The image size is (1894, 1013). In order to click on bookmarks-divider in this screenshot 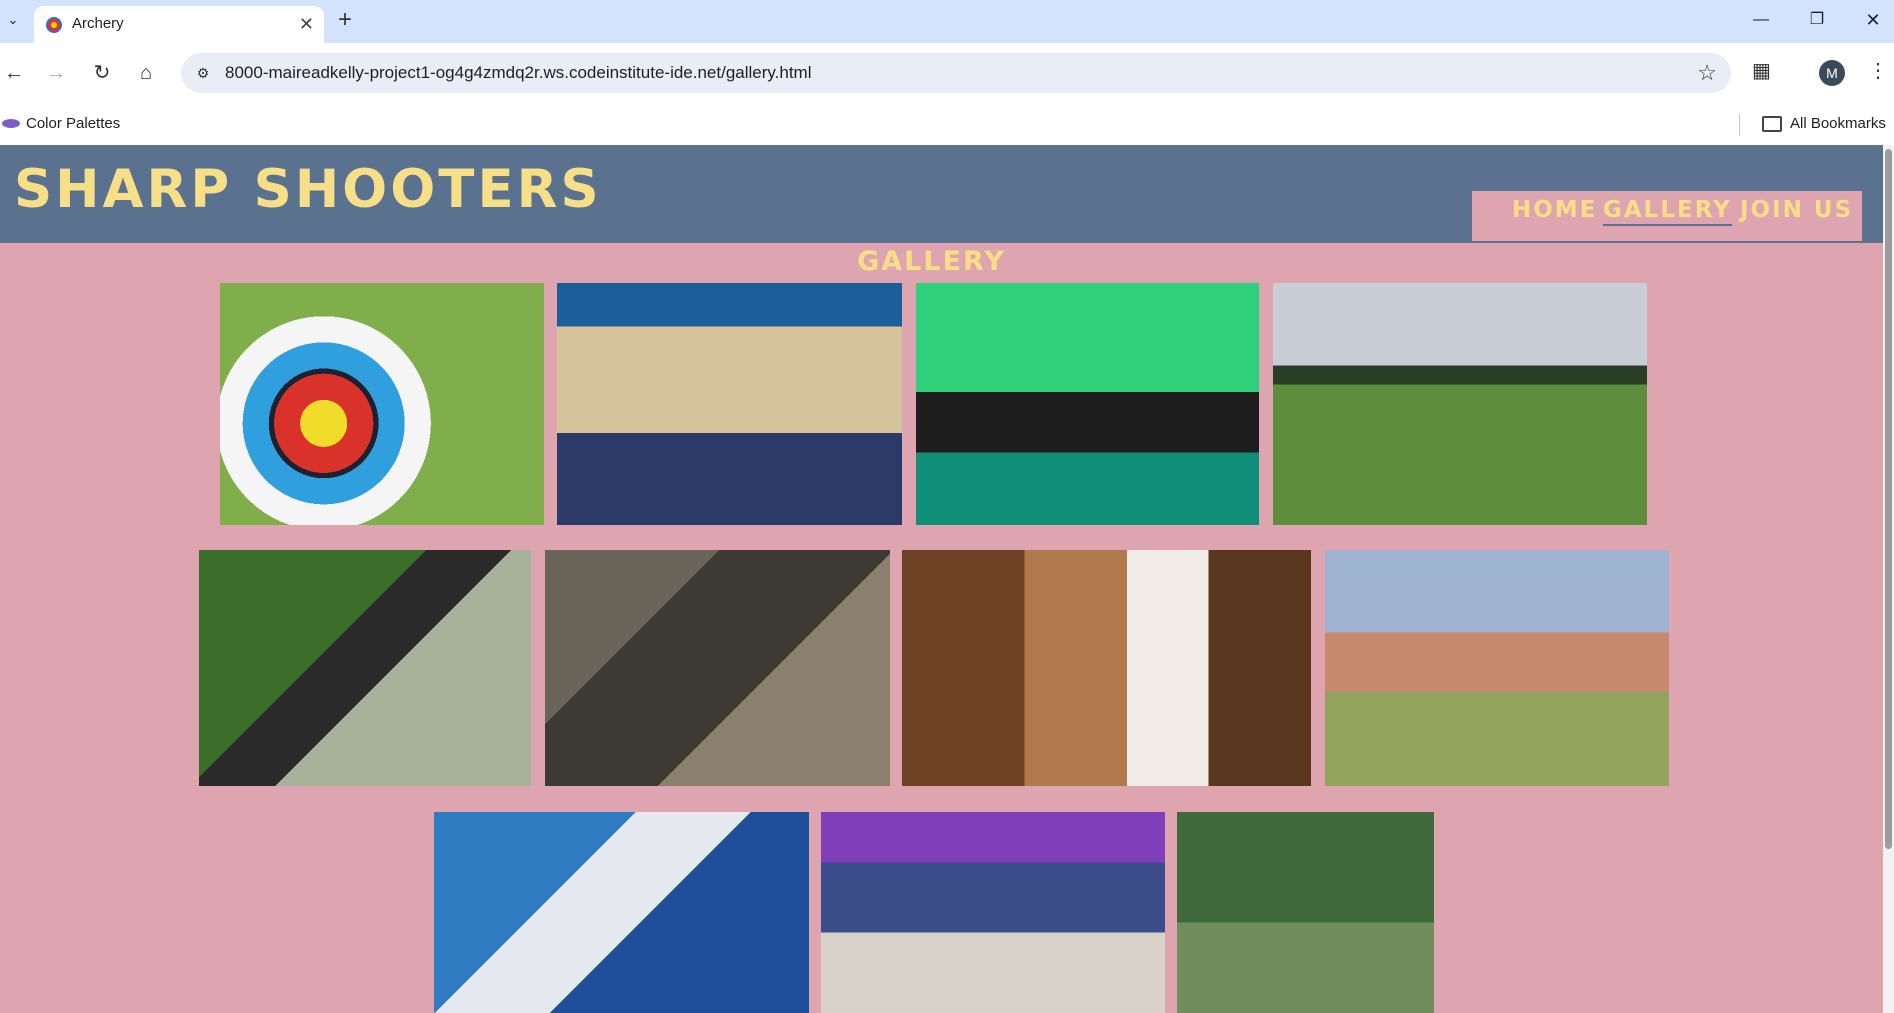, I will do `click(1739, 125)`.